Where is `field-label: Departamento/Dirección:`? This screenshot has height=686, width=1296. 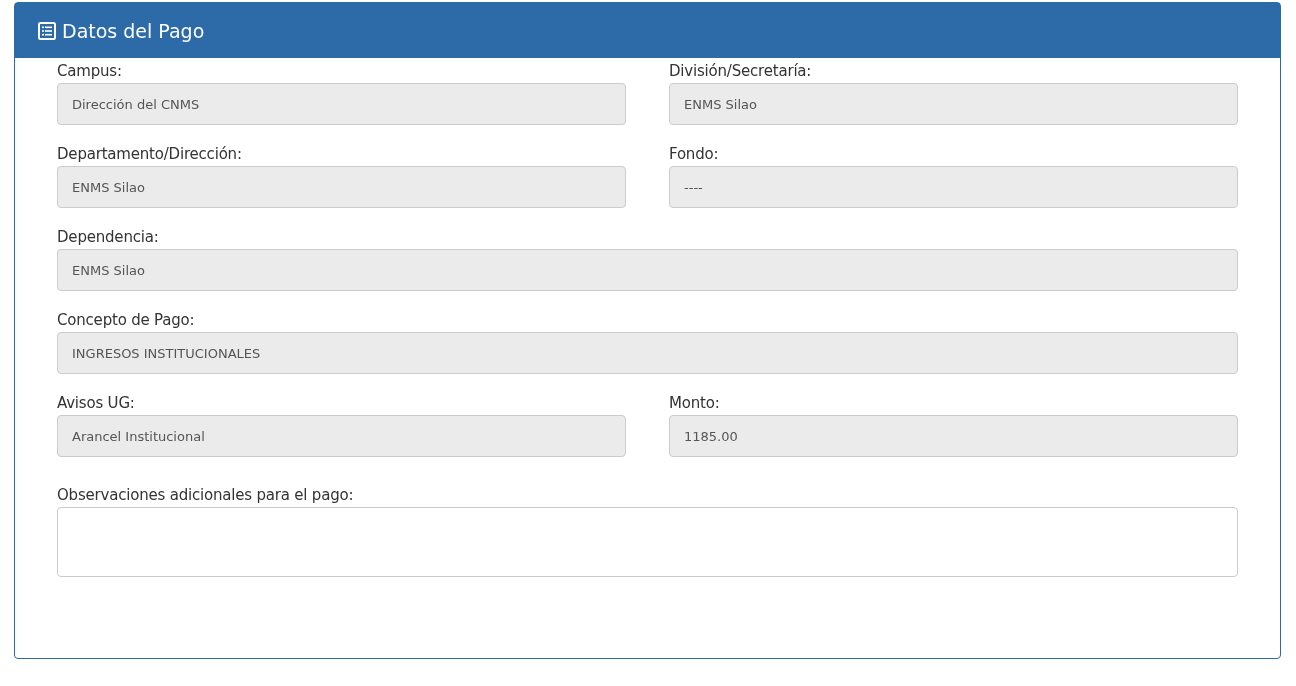 field-label: Departamento/Dirección: is located at coordinates (149, 154).